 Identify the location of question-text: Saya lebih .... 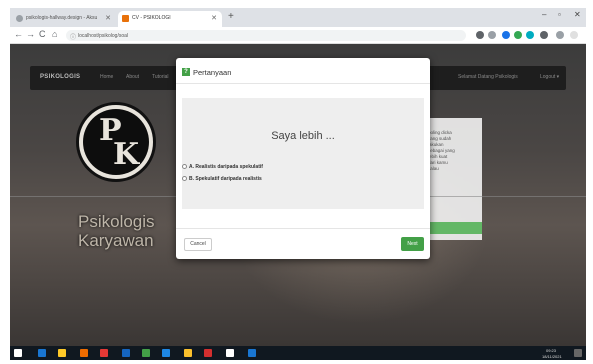
(303, 136).